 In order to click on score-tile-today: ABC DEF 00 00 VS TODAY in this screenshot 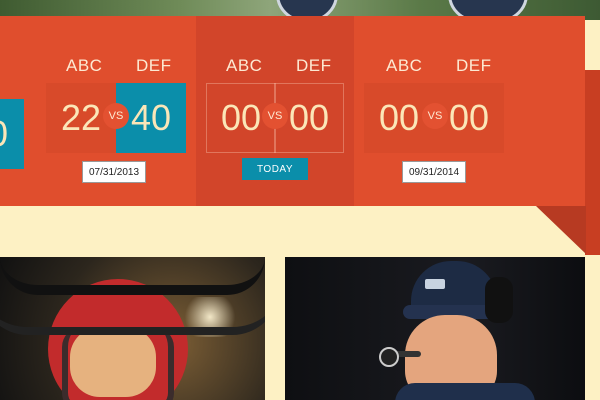, I will do `click(275, 111)`.